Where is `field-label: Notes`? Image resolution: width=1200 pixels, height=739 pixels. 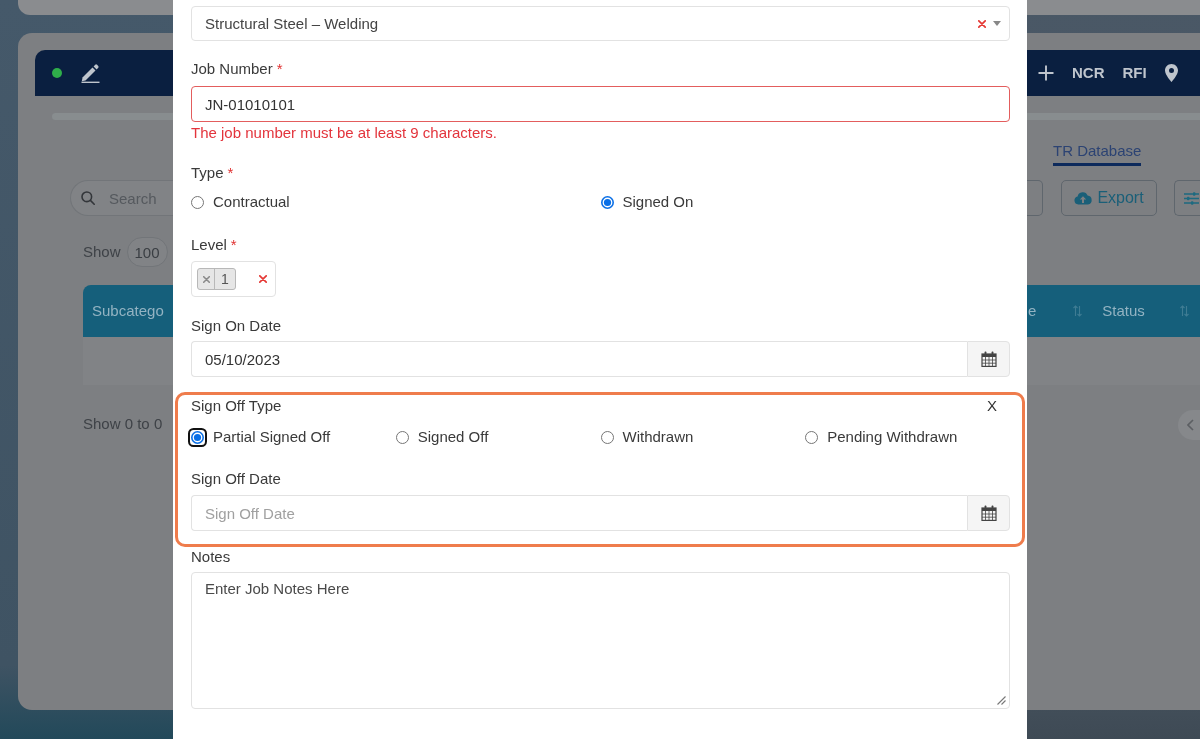
field-label: Notes is located at coordinates (211, 557).